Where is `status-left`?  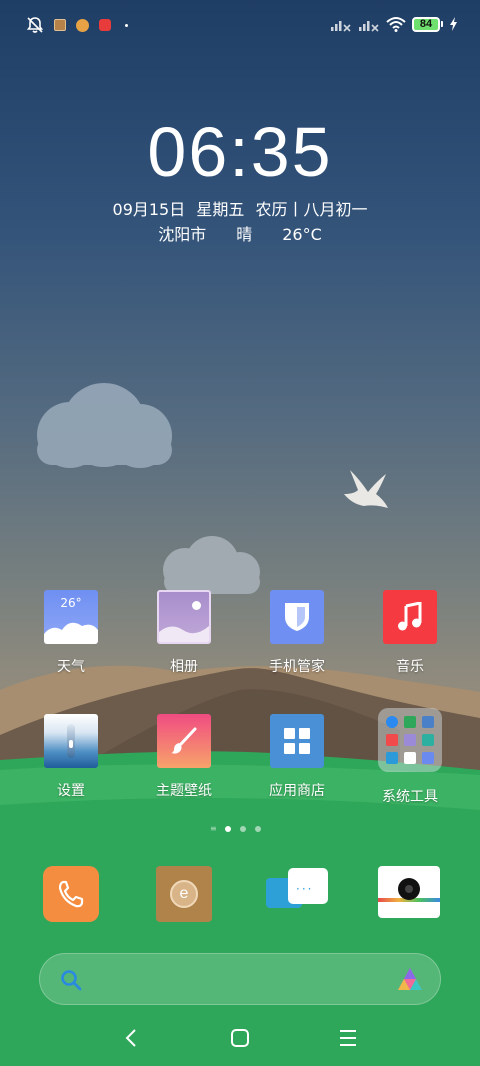
status-left is located at coordinates (77, 25).